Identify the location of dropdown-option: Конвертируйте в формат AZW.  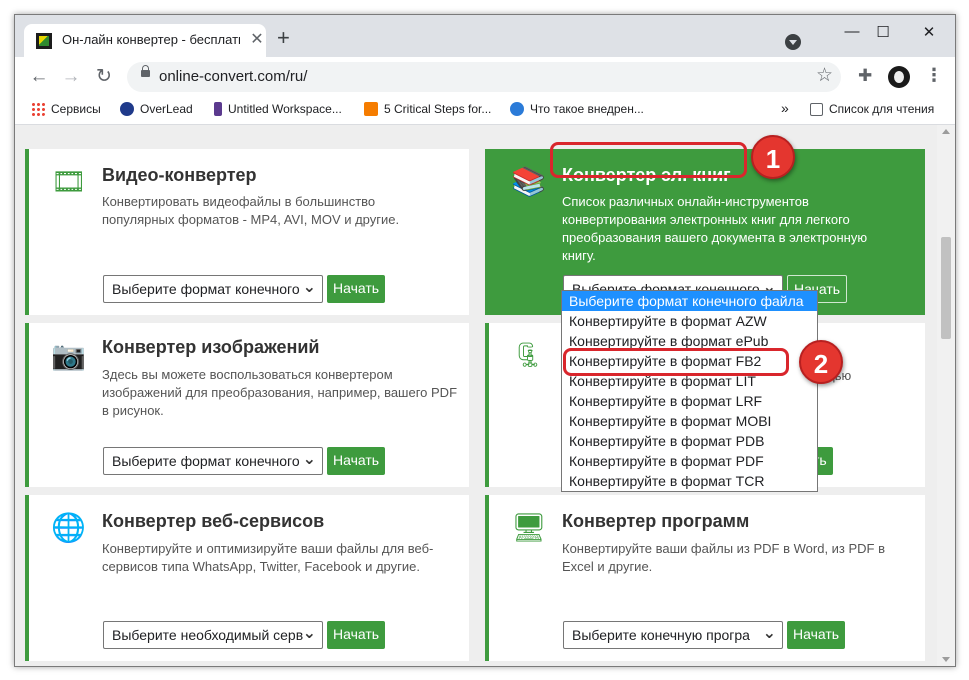
(689, 321).